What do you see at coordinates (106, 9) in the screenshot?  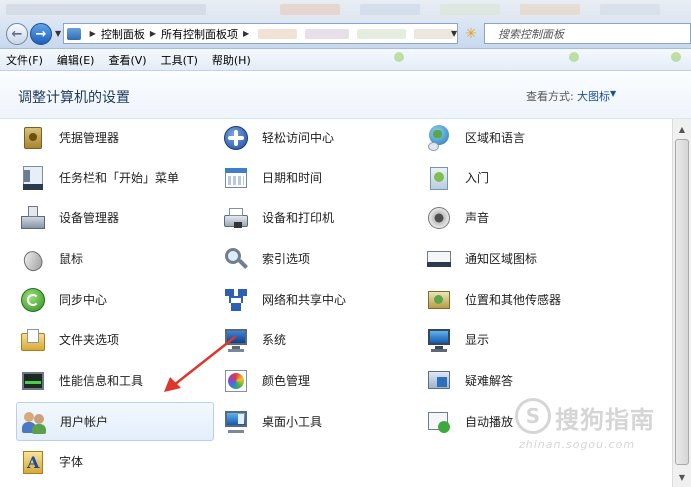 I see `blurred-url` at bounding box center [106, 9].